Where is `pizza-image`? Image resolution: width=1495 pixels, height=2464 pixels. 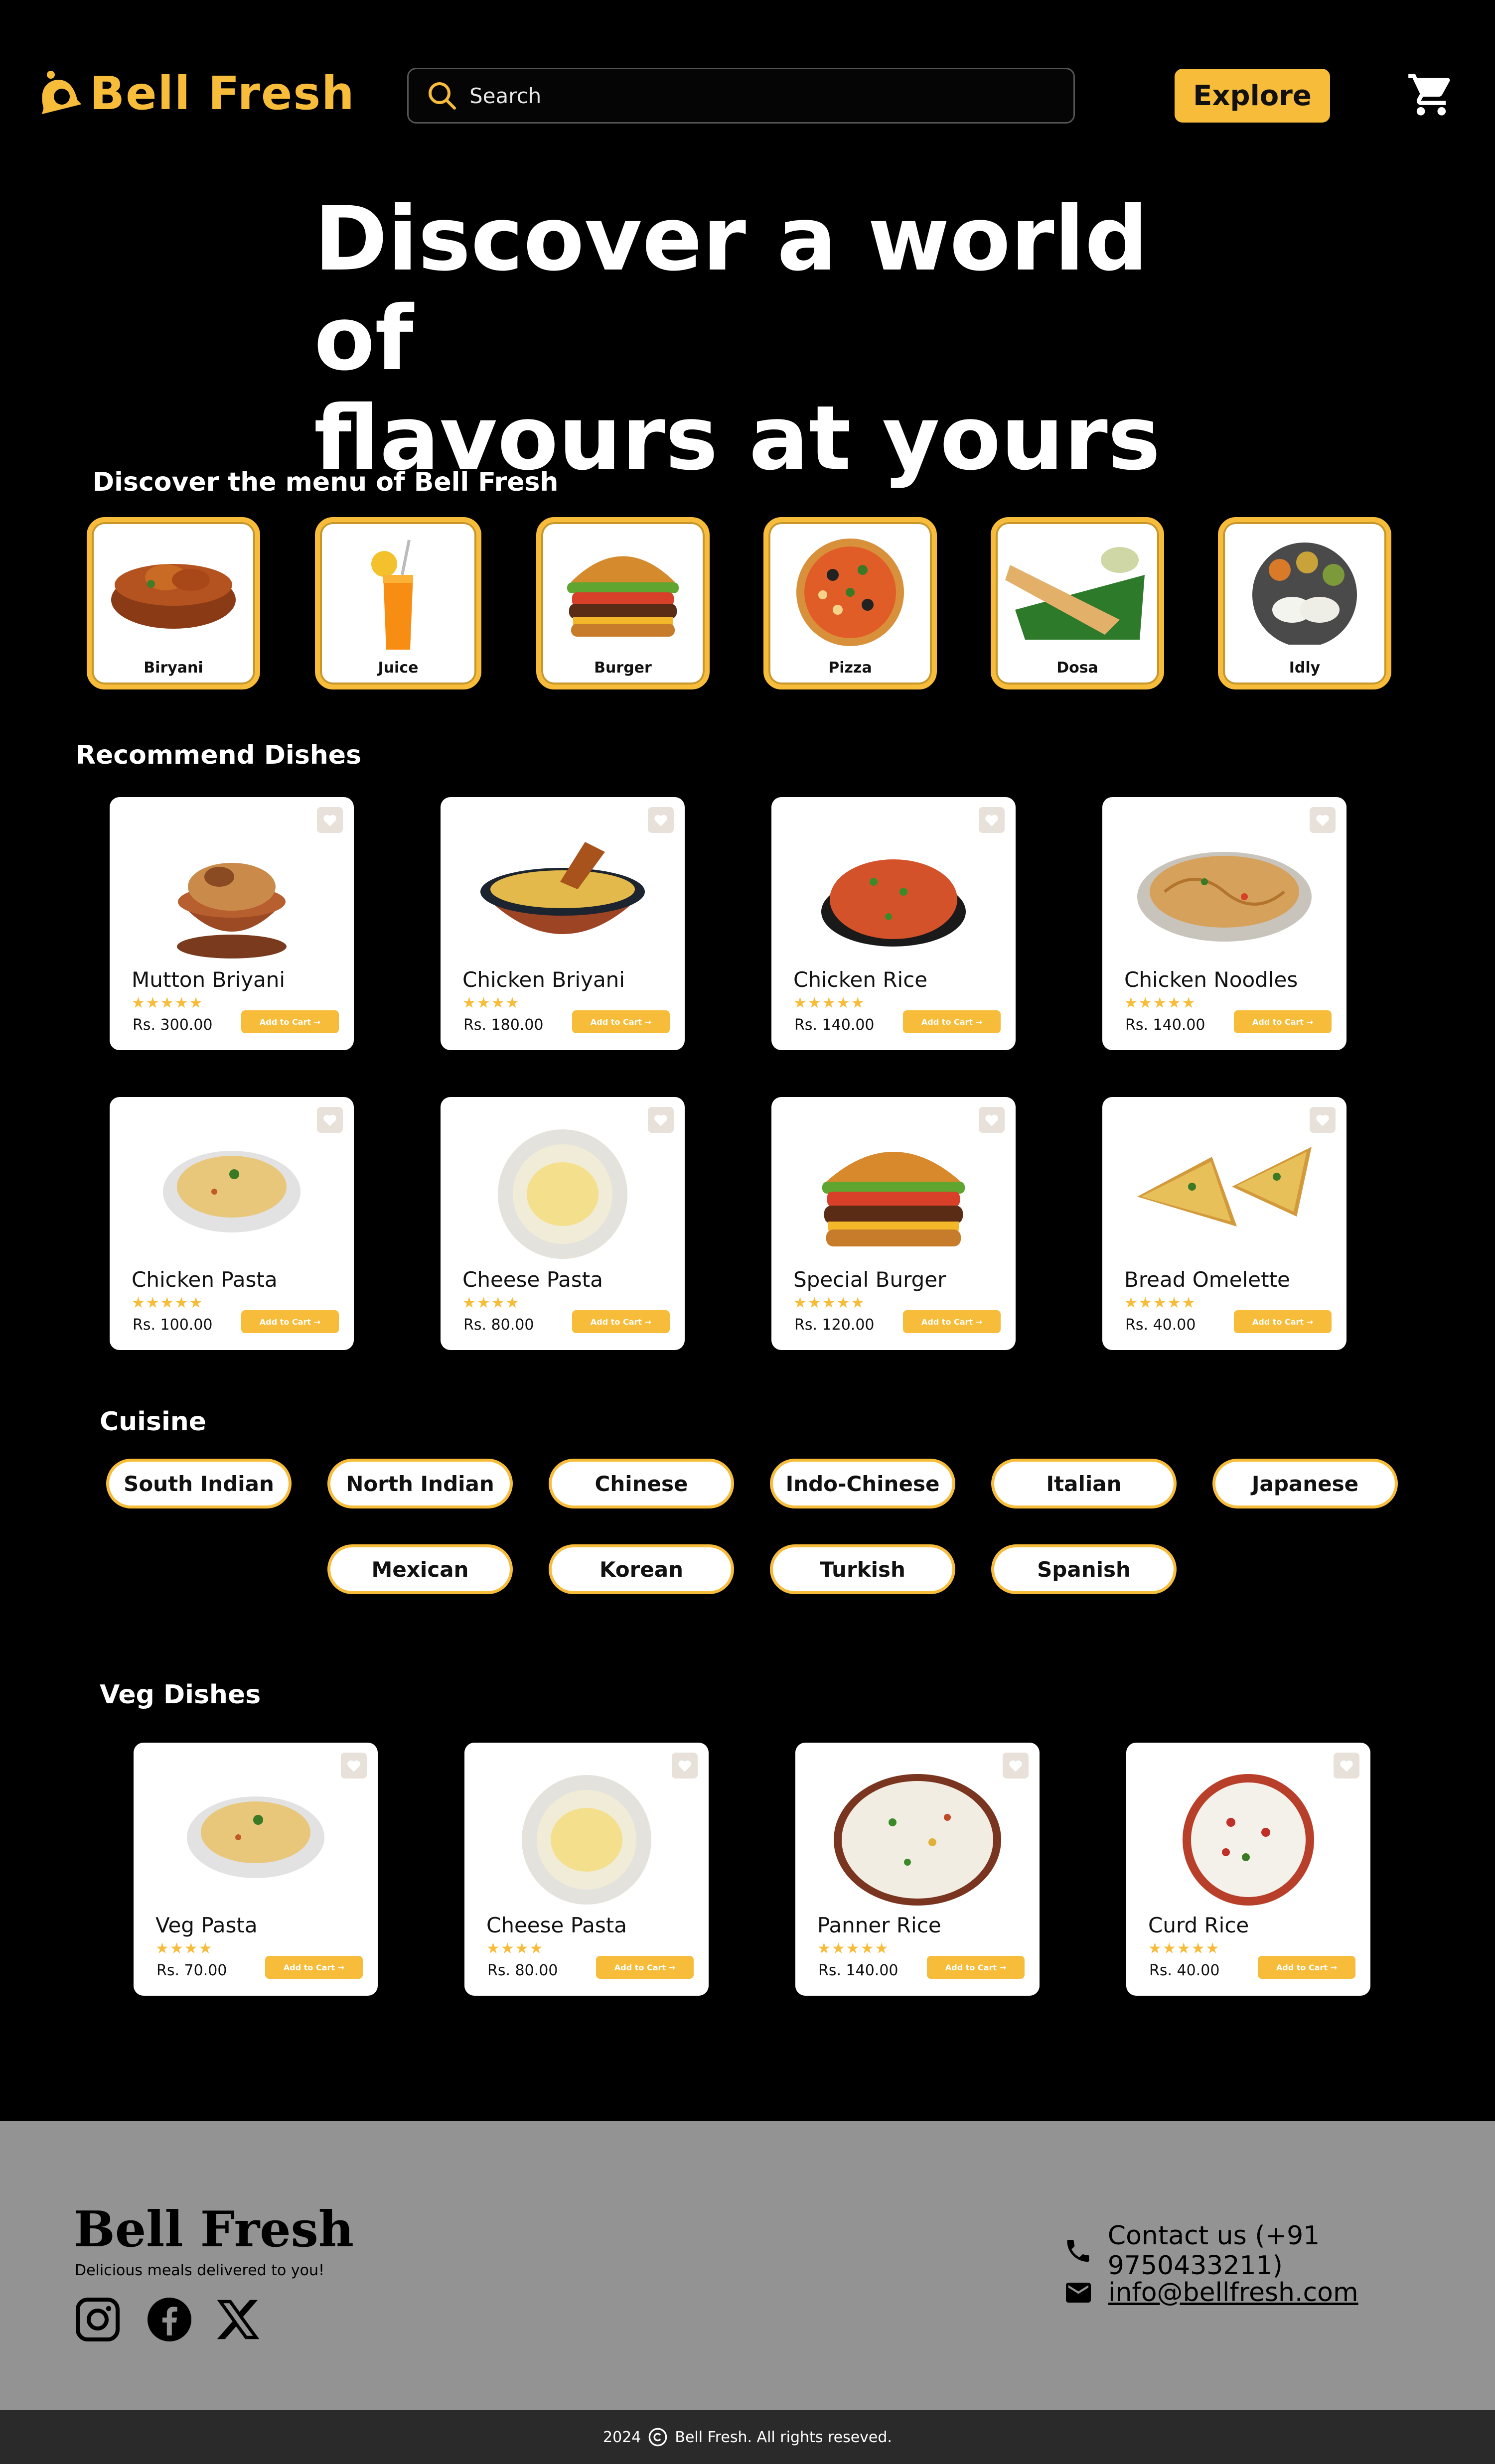 pizza-image is located at coordinates (850, 592).